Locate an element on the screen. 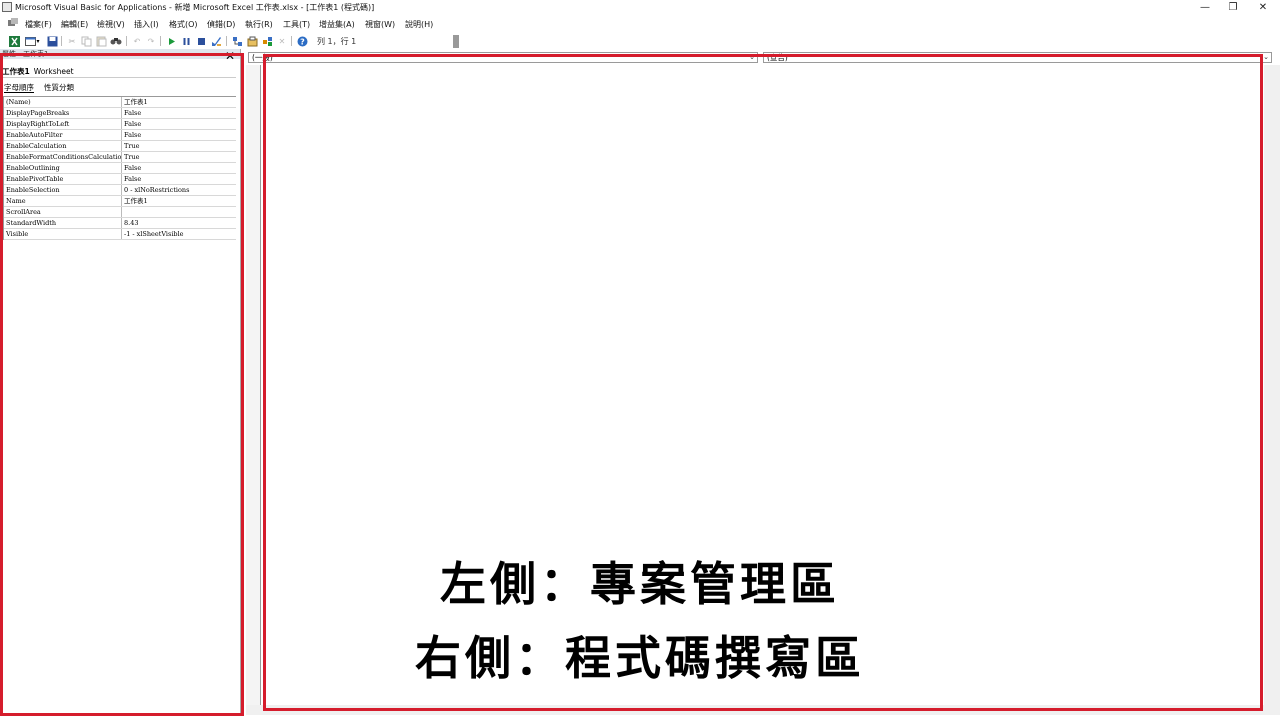 The height and width of the screenshot is (720, 1280). menu-insert: 插入(I) is located at coordinates (146, 24).